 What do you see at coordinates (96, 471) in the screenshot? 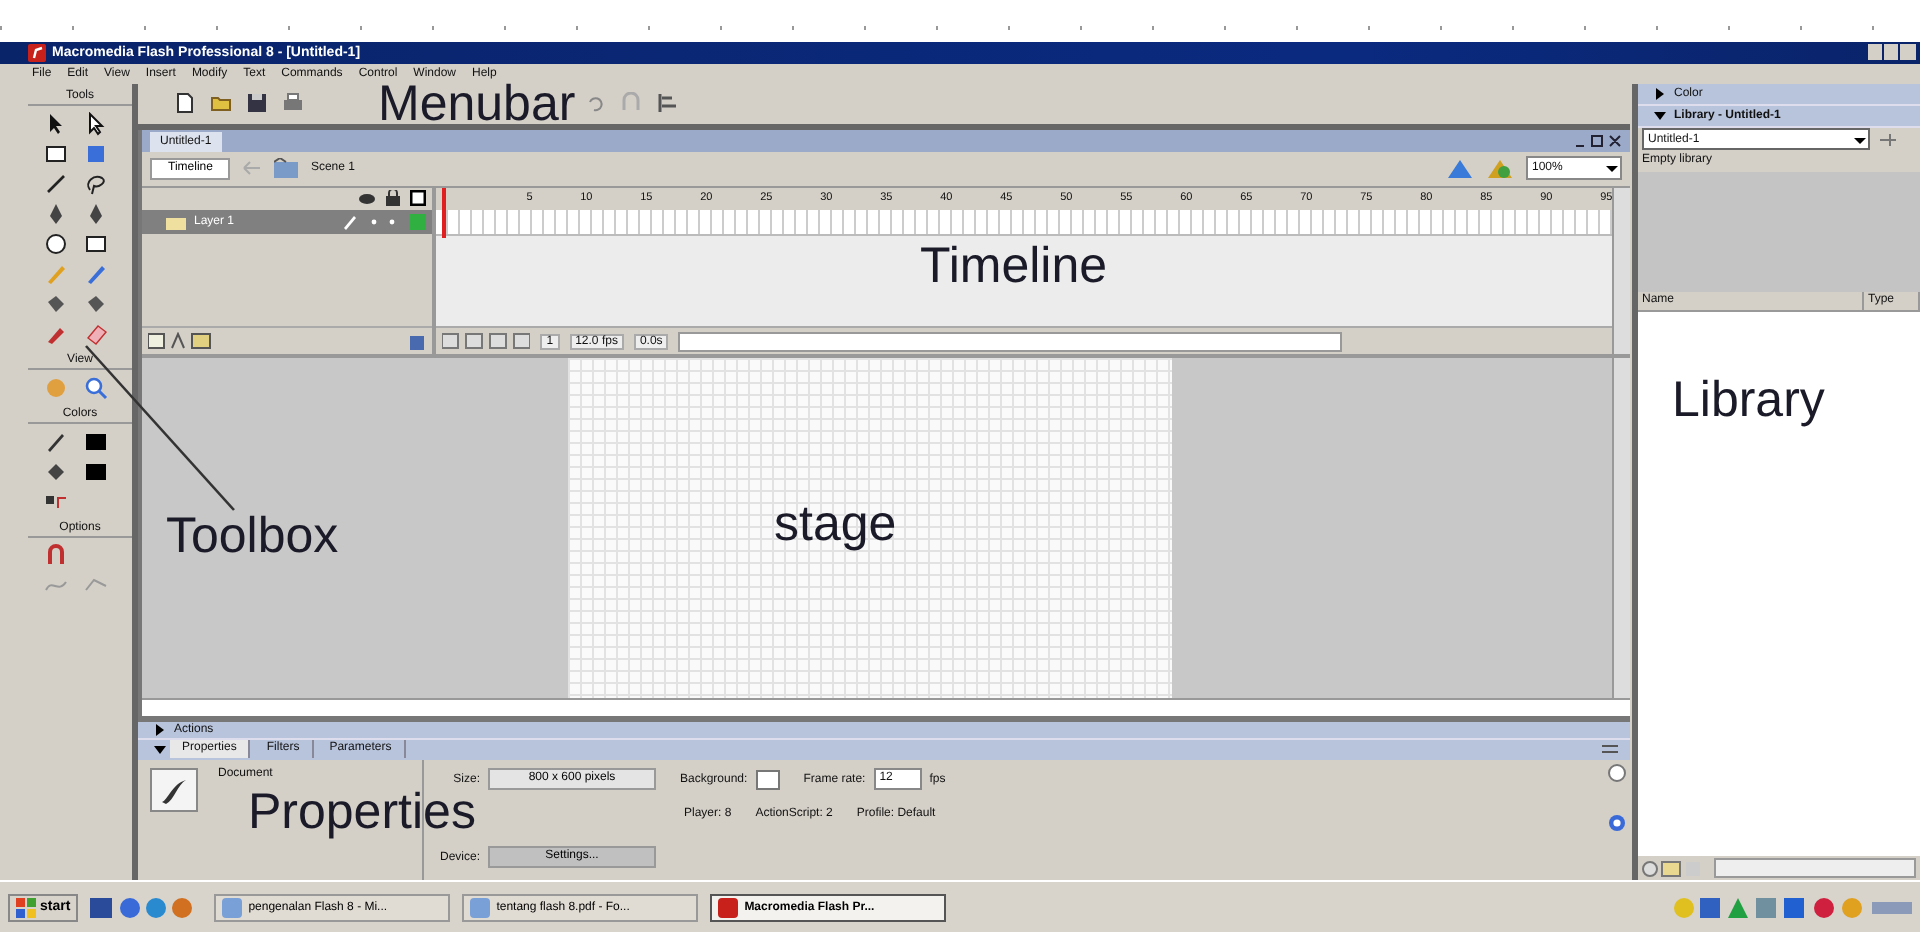
I see `fill-swatch-icon` at bounding box center [96, 471].